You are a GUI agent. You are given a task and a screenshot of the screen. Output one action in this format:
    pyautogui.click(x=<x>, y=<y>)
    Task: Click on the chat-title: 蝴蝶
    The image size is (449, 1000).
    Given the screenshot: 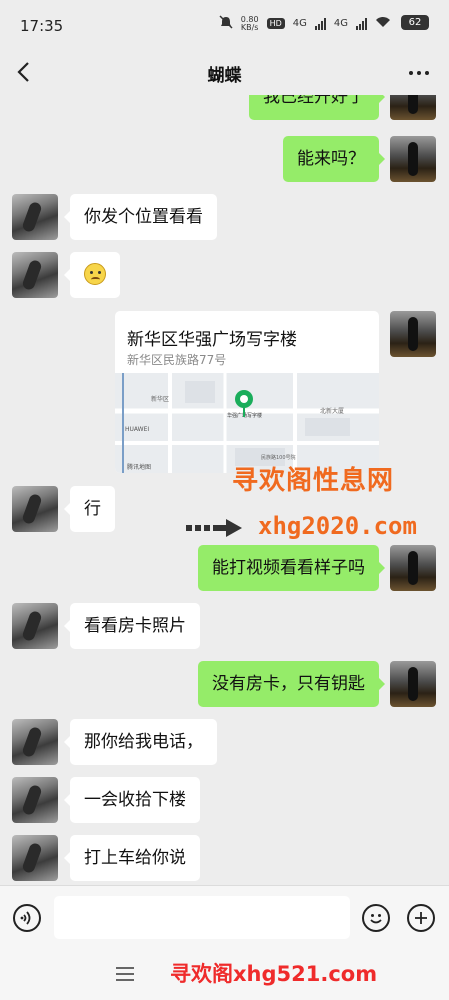 What is the action you would take?
    pyautogui.click(x=224, y=76)
    